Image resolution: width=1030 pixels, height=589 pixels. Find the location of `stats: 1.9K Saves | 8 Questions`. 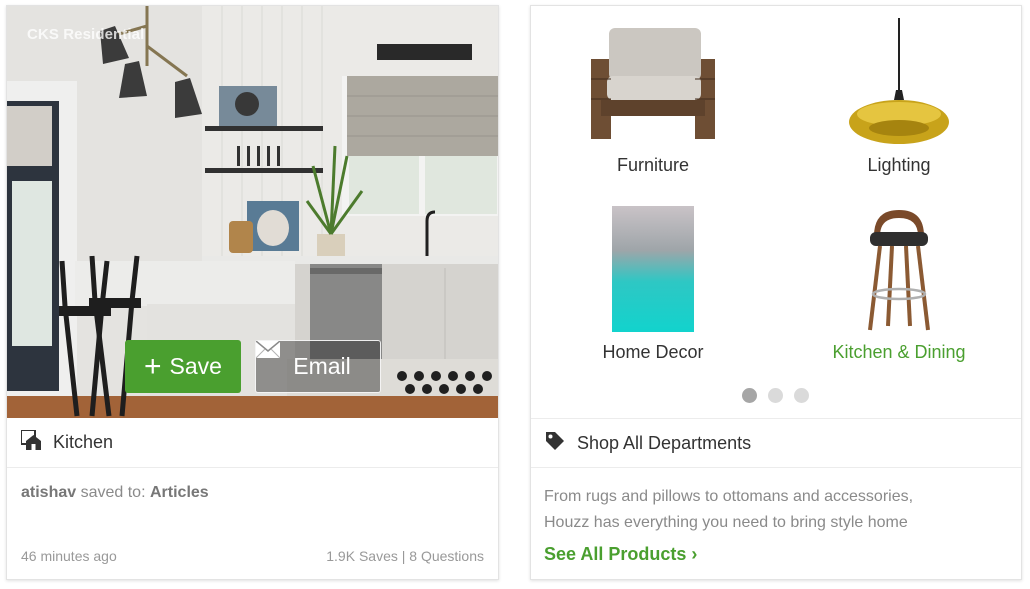

stats: 1.9K Saves | 8 Questions is located at coordinates (405, 556).